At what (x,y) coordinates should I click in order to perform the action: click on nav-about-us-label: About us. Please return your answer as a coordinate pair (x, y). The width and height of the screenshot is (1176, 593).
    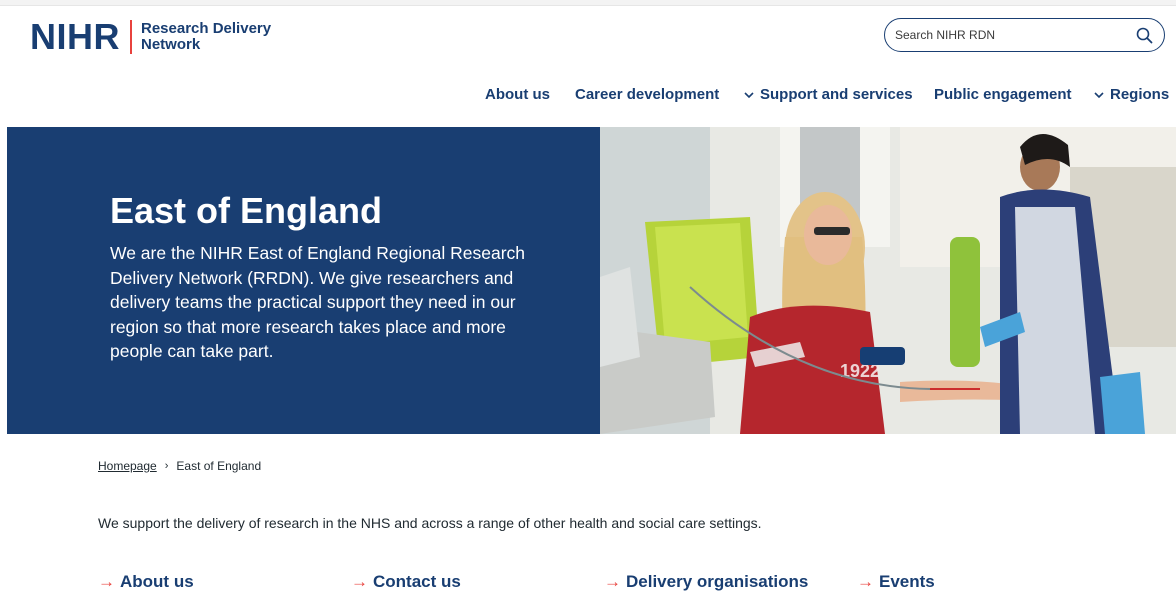
    Looking at the image, I should click on (517, 94).